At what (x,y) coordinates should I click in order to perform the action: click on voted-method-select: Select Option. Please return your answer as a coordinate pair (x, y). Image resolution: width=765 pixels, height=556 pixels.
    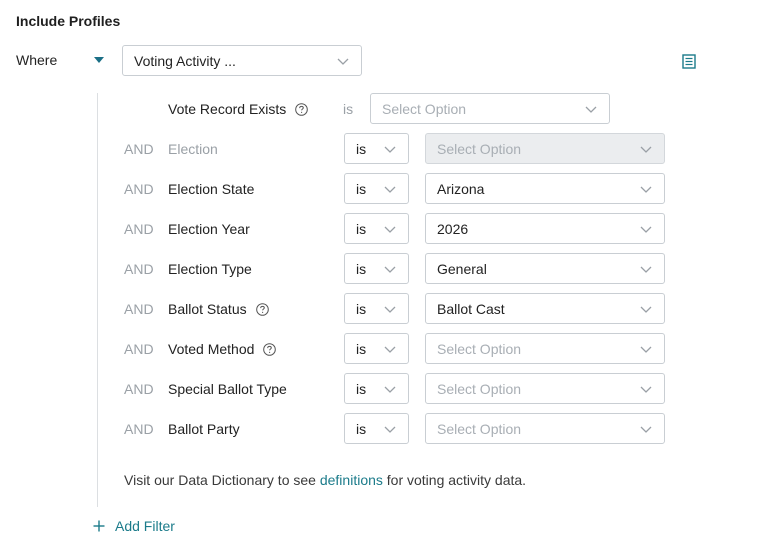
    Looking at the image, I should click on (545, 348).